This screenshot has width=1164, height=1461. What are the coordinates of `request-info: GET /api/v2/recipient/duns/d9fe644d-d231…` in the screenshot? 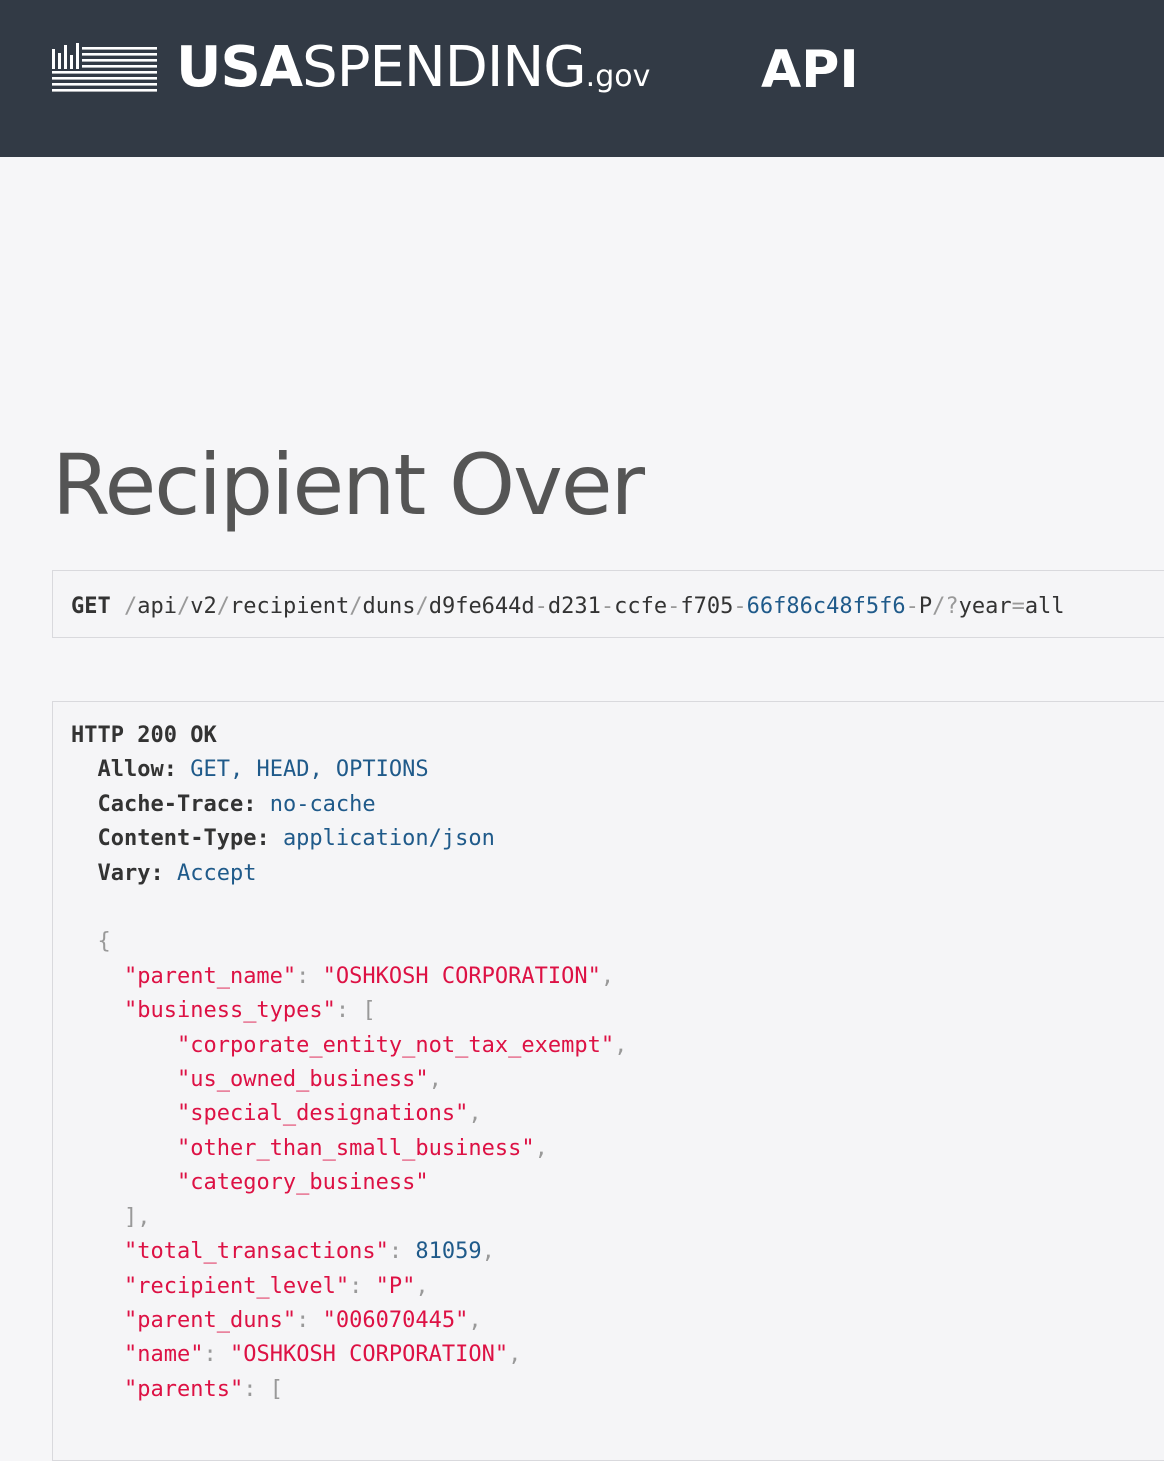 It's located at (608, 604).